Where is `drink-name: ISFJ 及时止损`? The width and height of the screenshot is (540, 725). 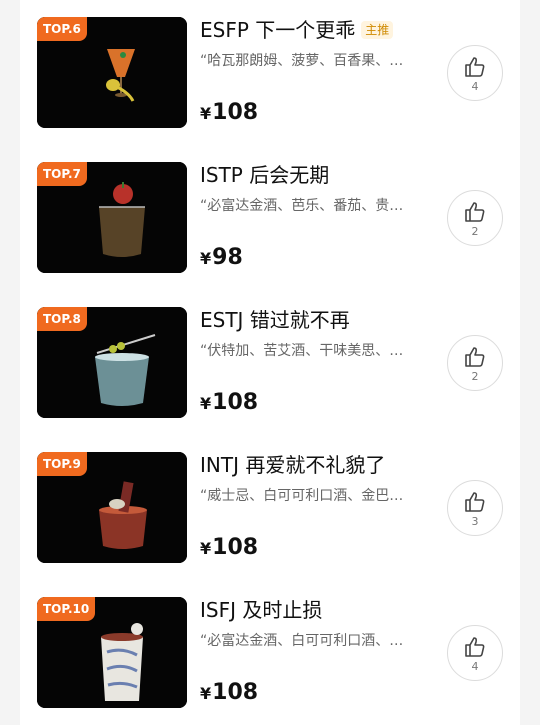 drink-name: ISFJ 及时止损 is located at coordinates (261, 610).